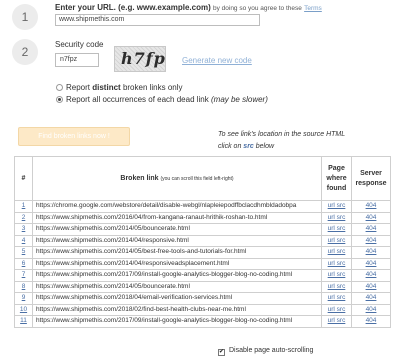 This screenshot has width=400, height=358. What do you see at coordinates (25, 52) in the screenshot?
I see `step-2-badge: 2` at bounding box center [25, 52].